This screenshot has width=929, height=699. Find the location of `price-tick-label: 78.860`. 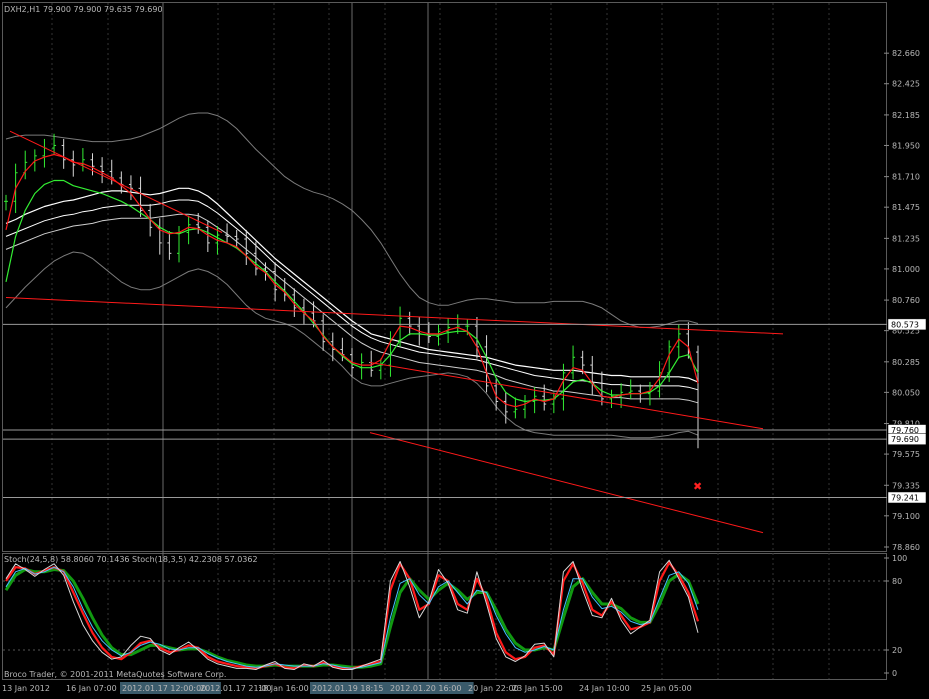

price-tick-label: 78.860 is located at coordinates (906, 547).